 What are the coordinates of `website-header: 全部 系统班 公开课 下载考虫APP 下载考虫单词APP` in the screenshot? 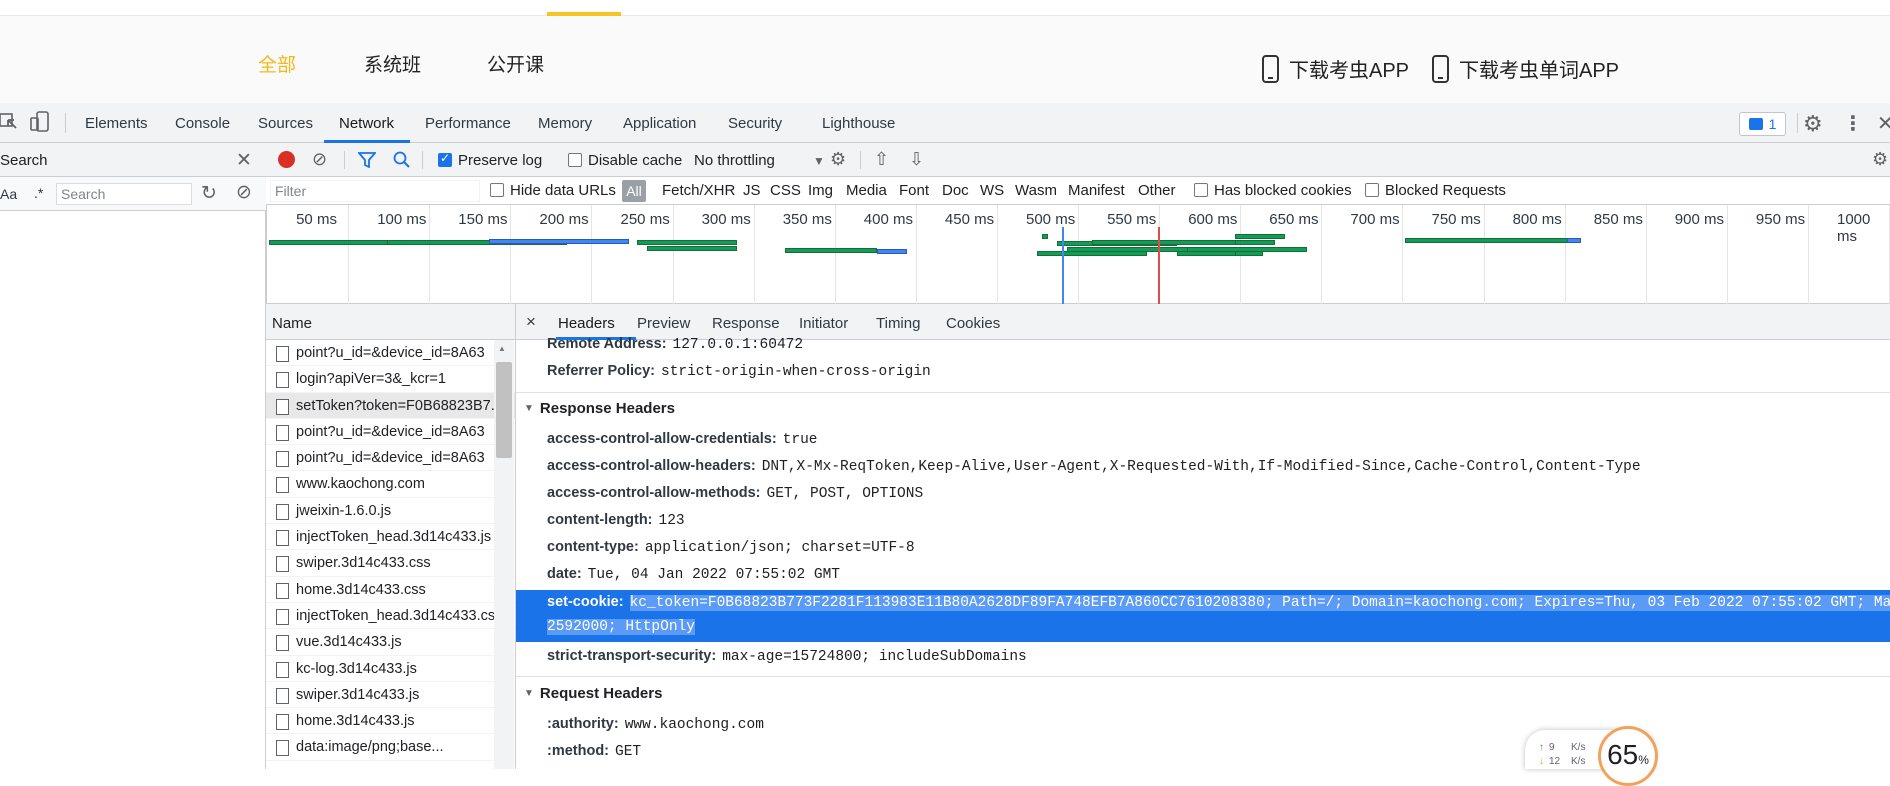 It's located at (945, 51).